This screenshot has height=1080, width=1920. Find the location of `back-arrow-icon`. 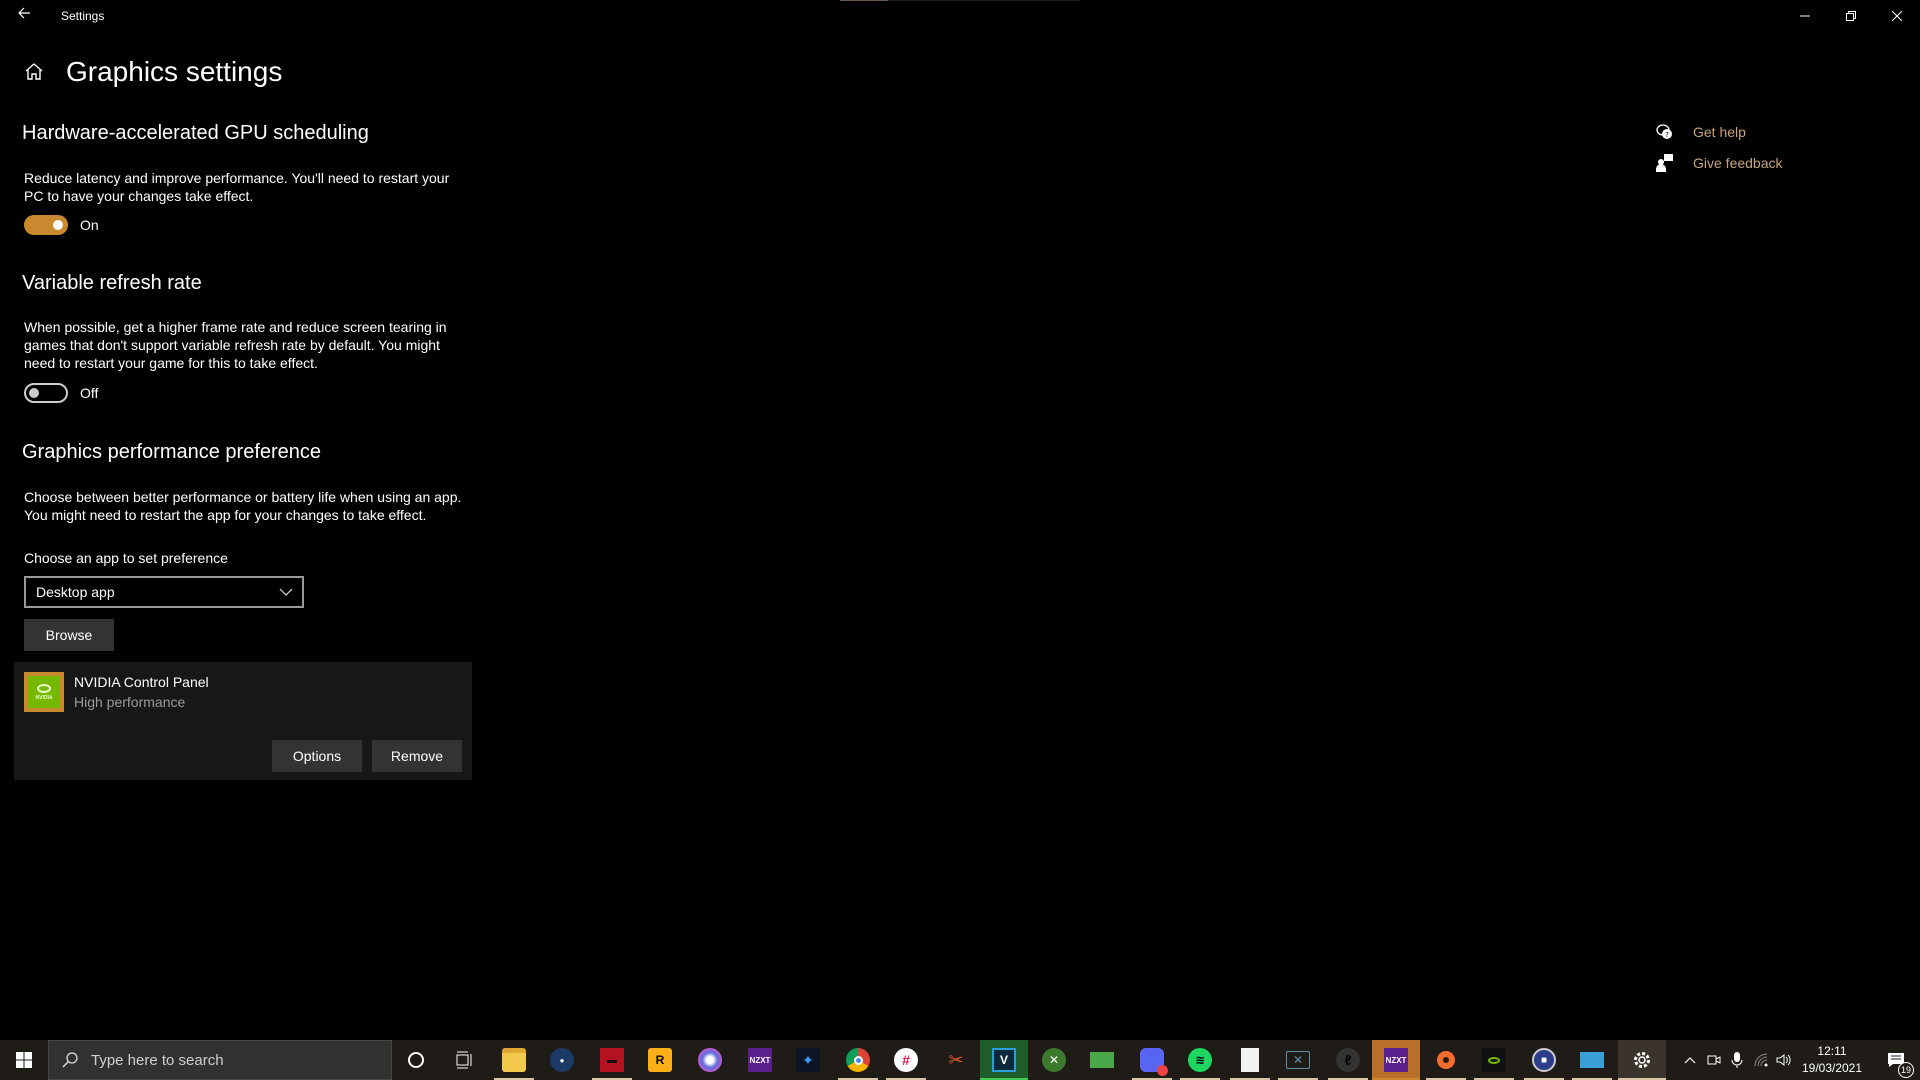

back-arrow-icon is located at coordinates (24, 13).